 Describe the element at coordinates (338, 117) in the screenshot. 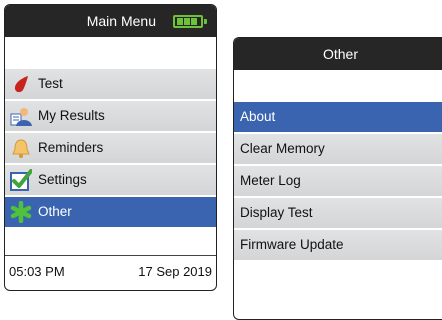

I see `menu-item-about: About` at that location.